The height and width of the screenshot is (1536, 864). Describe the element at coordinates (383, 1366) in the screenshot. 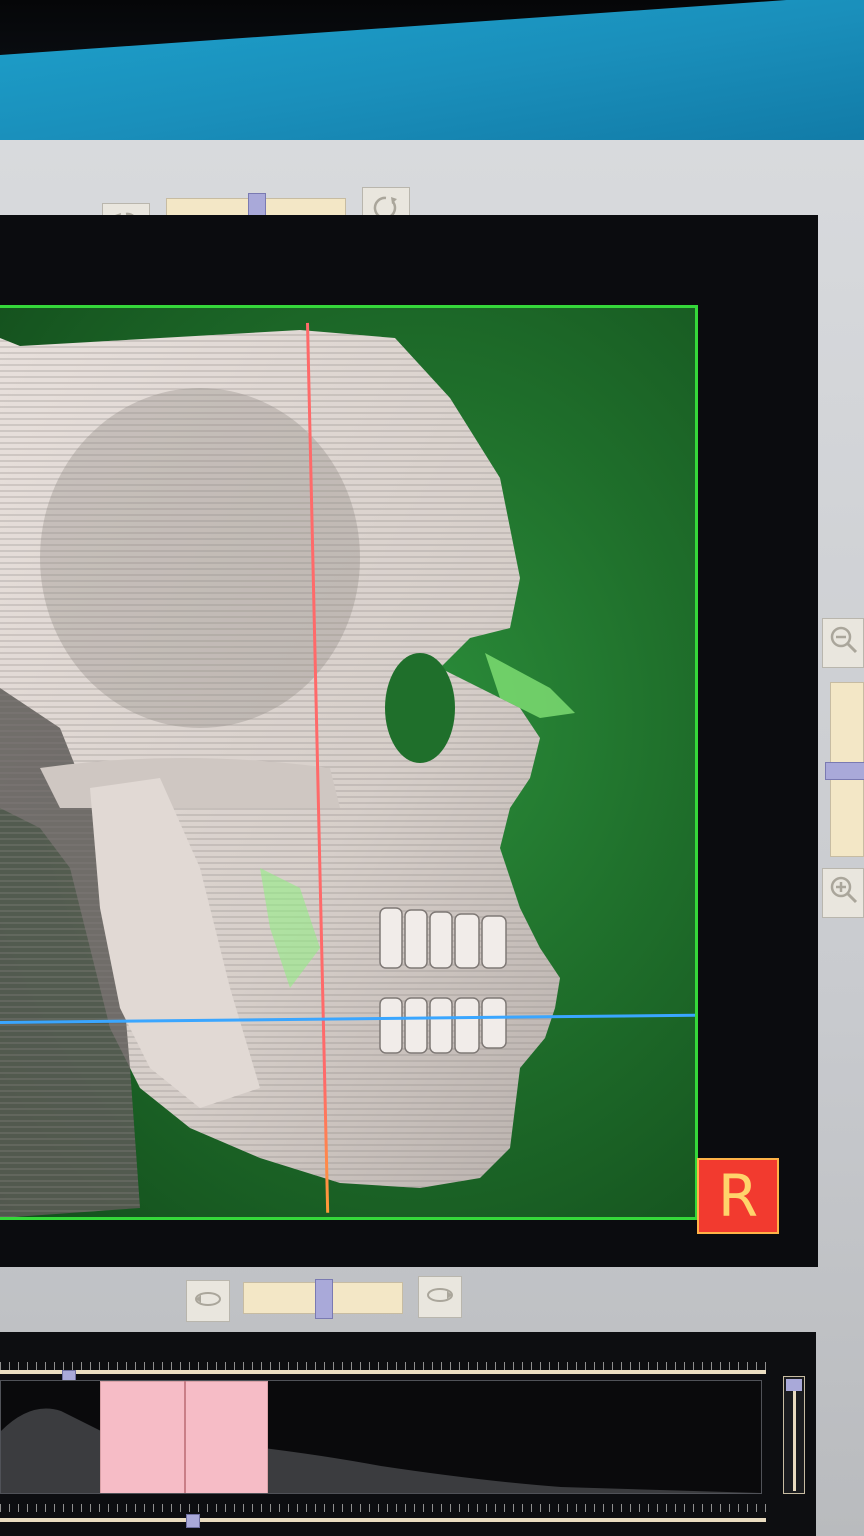

I see `histogram-ruler-top` at that location.